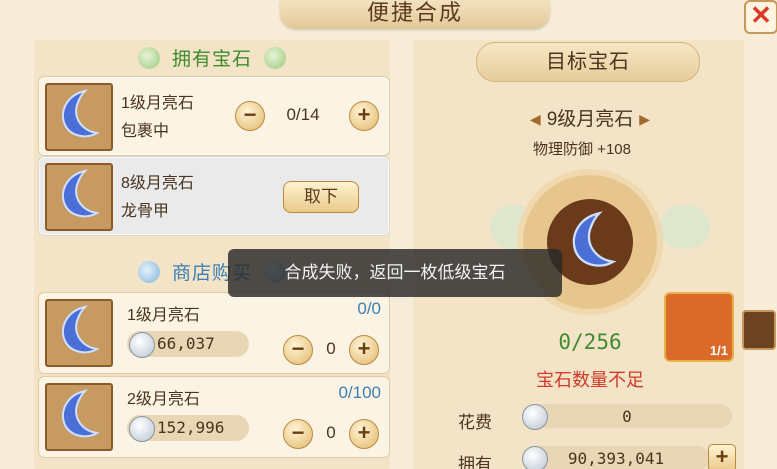  What do you see at coordinates (590, 380) in the screenshot?
I see `insufficient-warning: 宝石数量不足` at bounding box center [590, 380].